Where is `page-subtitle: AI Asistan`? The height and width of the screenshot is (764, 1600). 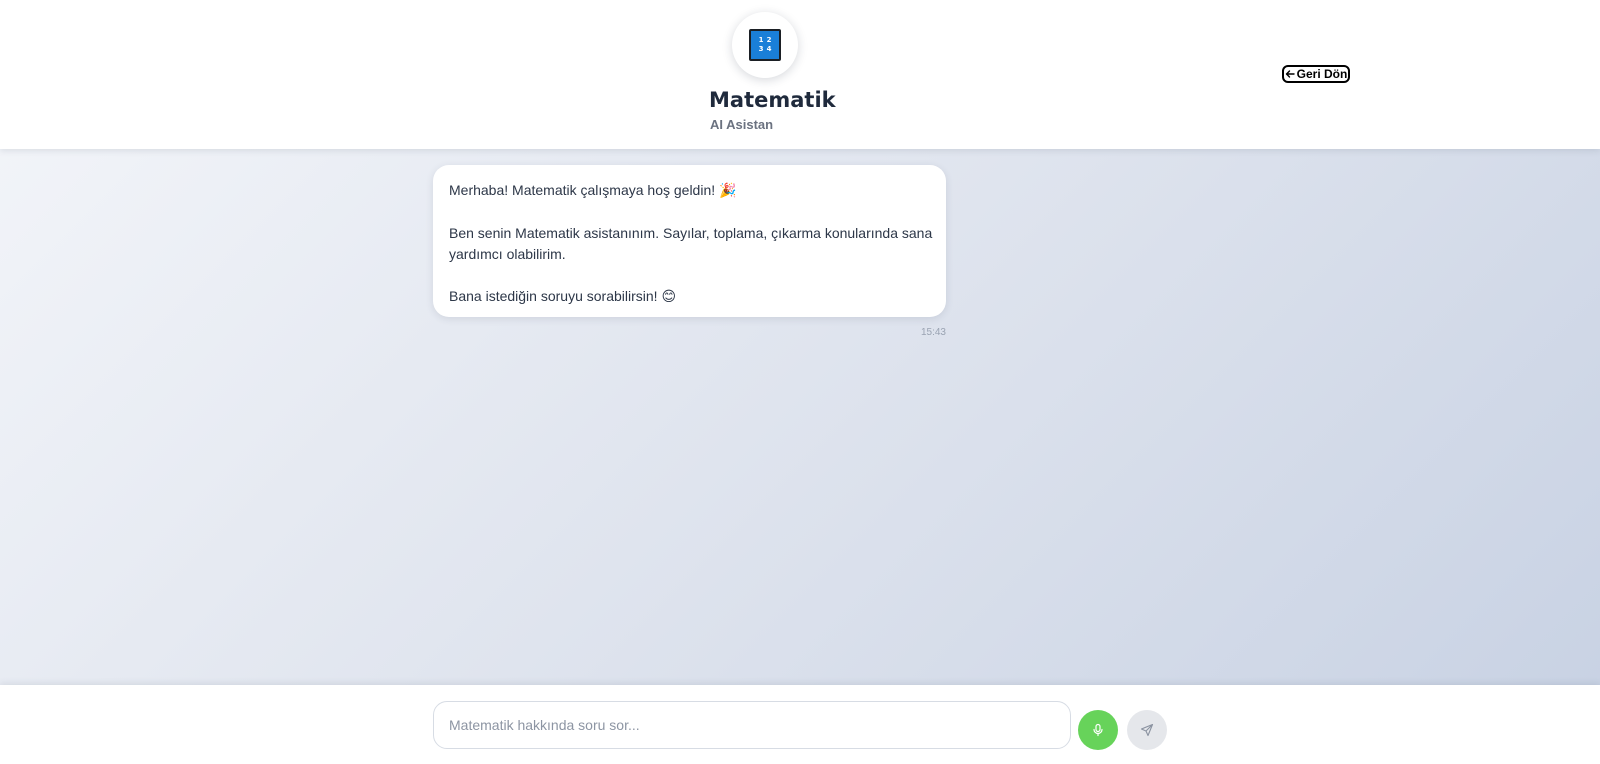
page-subtitle: AI Asistan is located at coordinates (742, 124).